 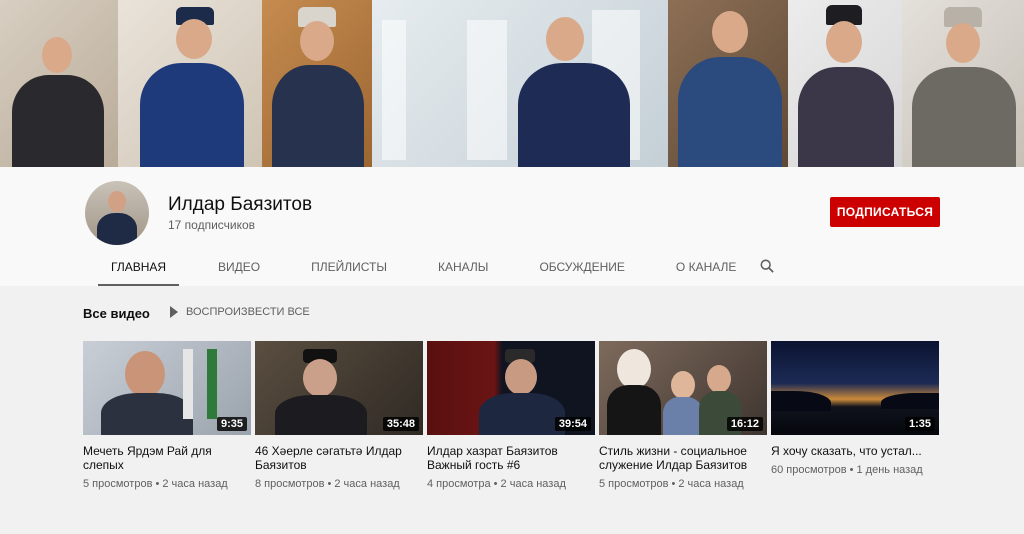 I want to click on search-icon, so click(x=767, y=266).